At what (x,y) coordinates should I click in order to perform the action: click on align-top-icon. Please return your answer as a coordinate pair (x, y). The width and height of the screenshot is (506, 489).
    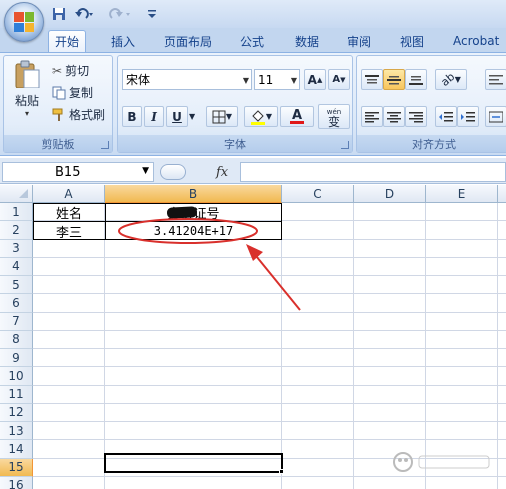
    Looking at the image, I should click on (372, 78).